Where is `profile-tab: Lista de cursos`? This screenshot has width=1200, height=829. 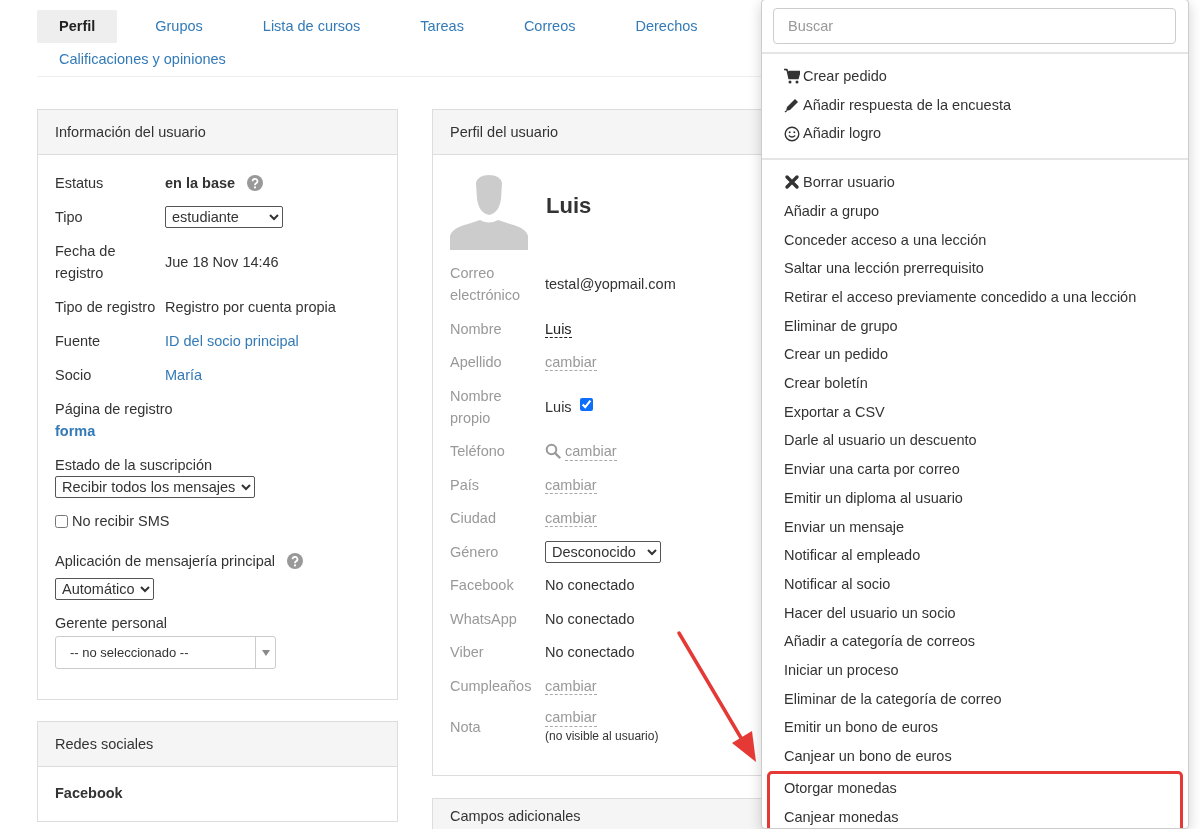 profile-tab: Lista de cursos is located at coordinates (311, 26).